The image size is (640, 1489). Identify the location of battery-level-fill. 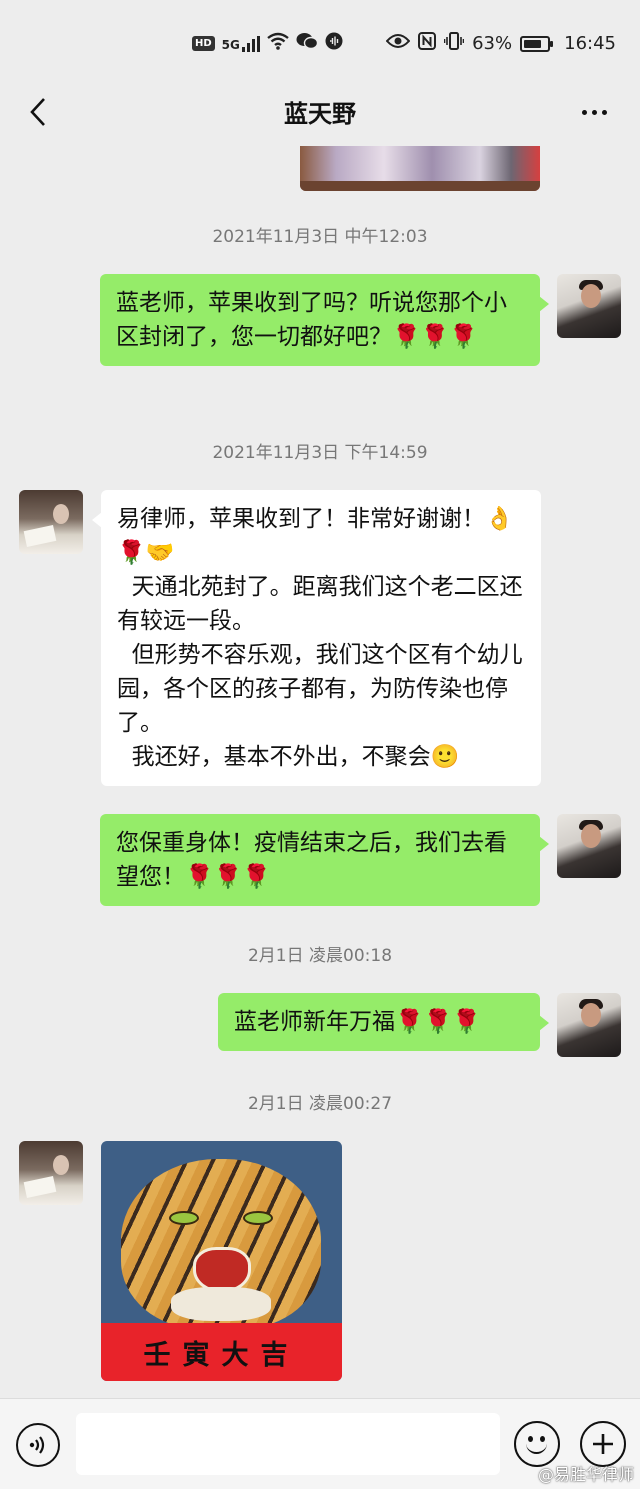
(532, 43).